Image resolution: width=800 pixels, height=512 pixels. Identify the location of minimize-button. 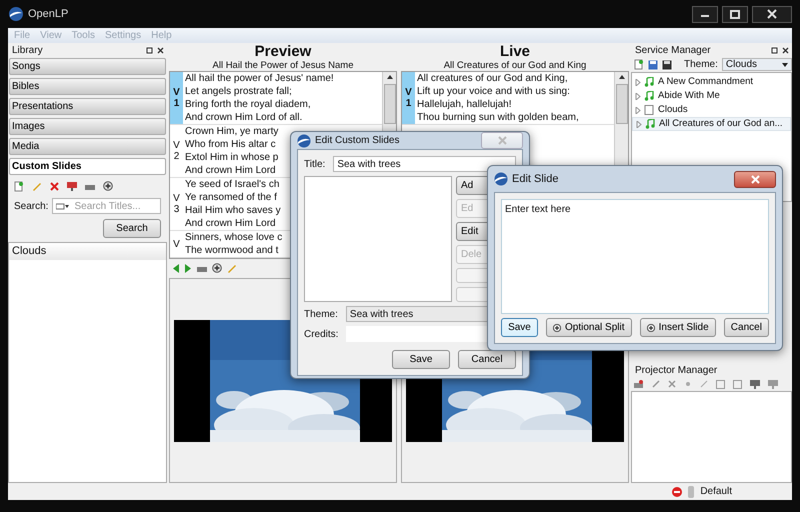
(705, 14).